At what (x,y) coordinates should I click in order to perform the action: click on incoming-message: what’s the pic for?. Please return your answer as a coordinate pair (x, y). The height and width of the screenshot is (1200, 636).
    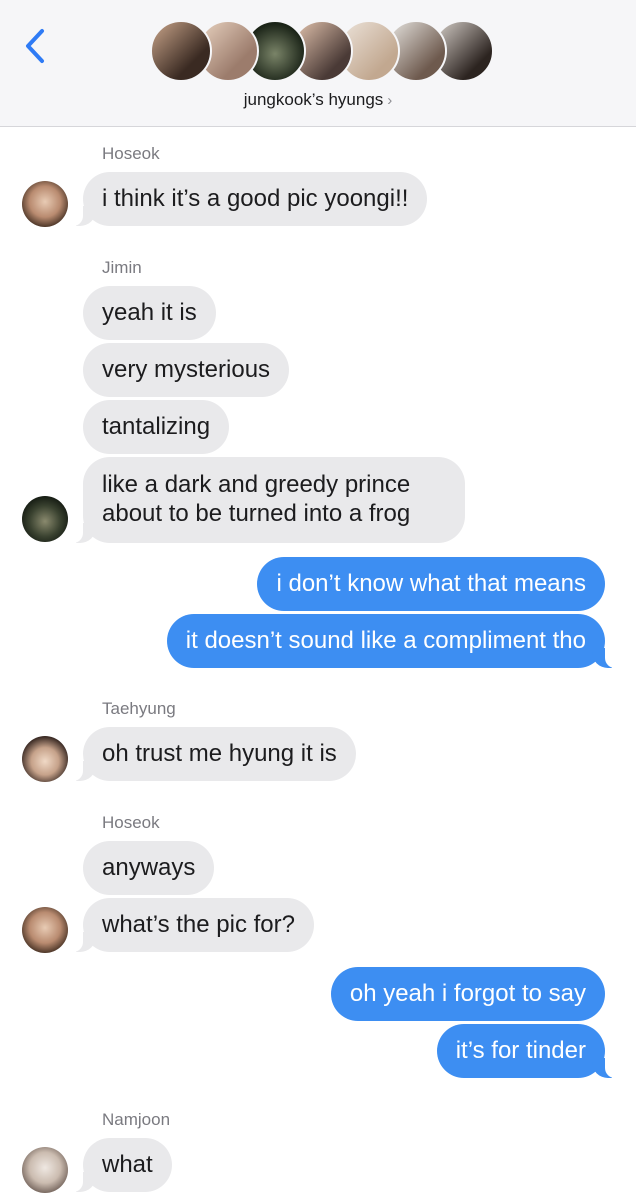
    Looking at the image, I should click on (192, 925).